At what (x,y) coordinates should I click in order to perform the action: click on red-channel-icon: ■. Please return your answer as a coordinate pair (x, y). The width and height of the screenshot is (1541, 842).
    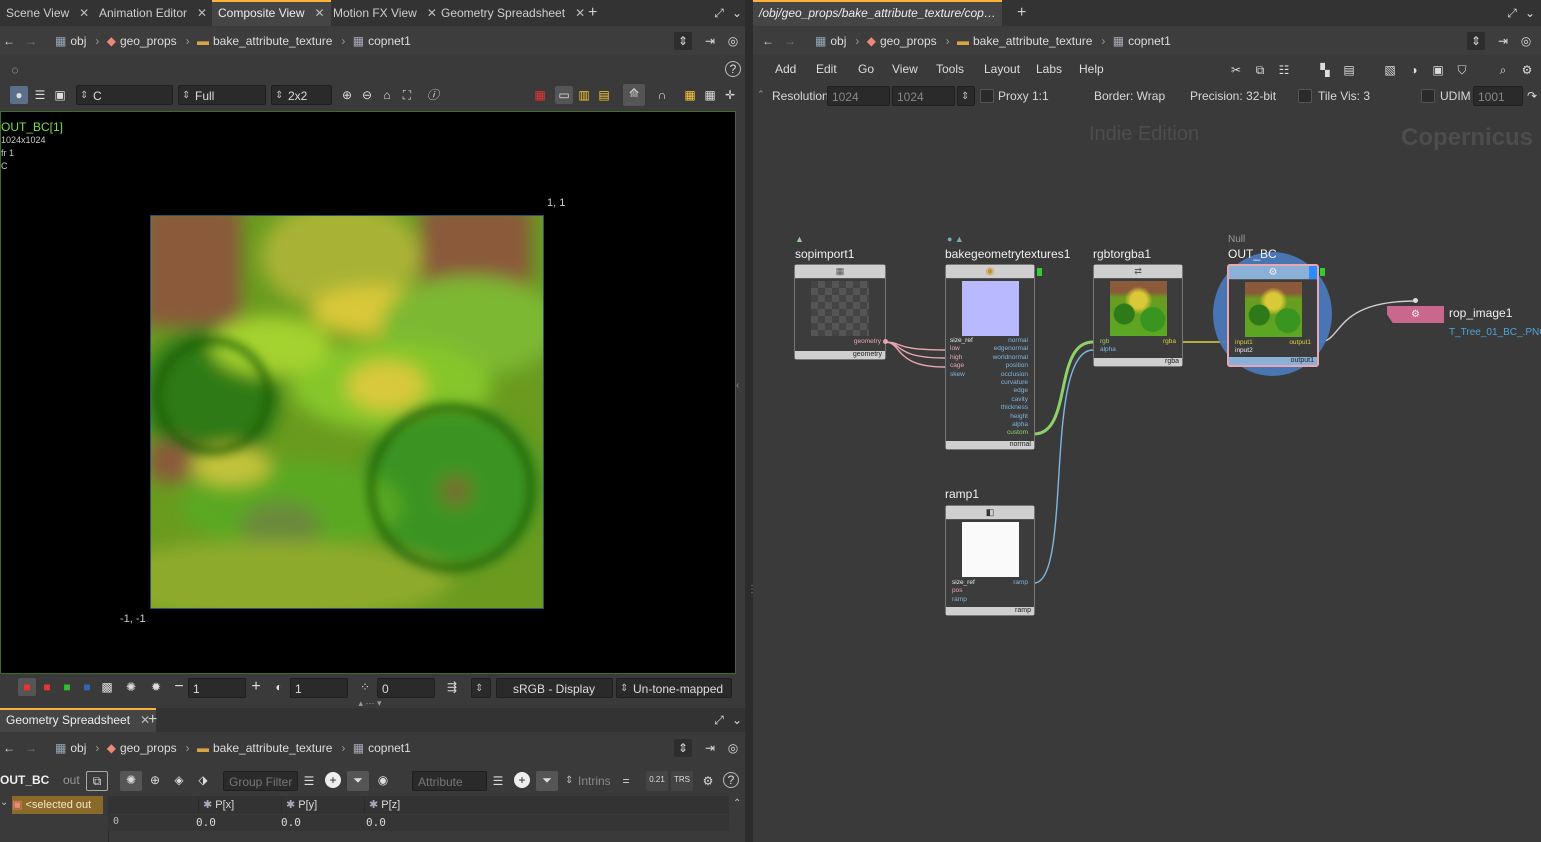
    Looking at the image, I should click on (47, 687).